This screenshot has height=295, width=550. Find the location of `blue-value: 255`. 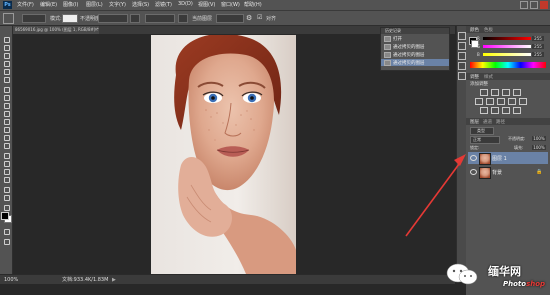

blue-value: 255 is located at coordinates (538, 54).